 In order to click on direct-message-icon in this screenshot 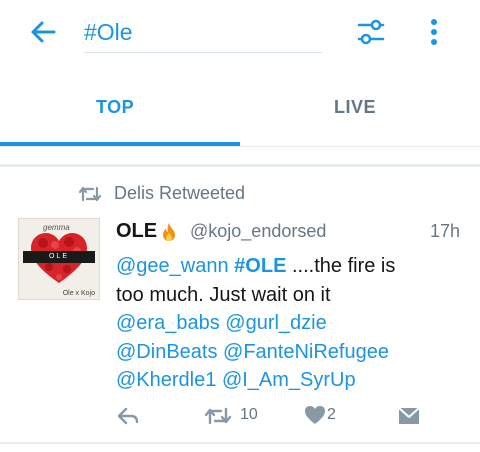, I will do `click(409, 416)`.